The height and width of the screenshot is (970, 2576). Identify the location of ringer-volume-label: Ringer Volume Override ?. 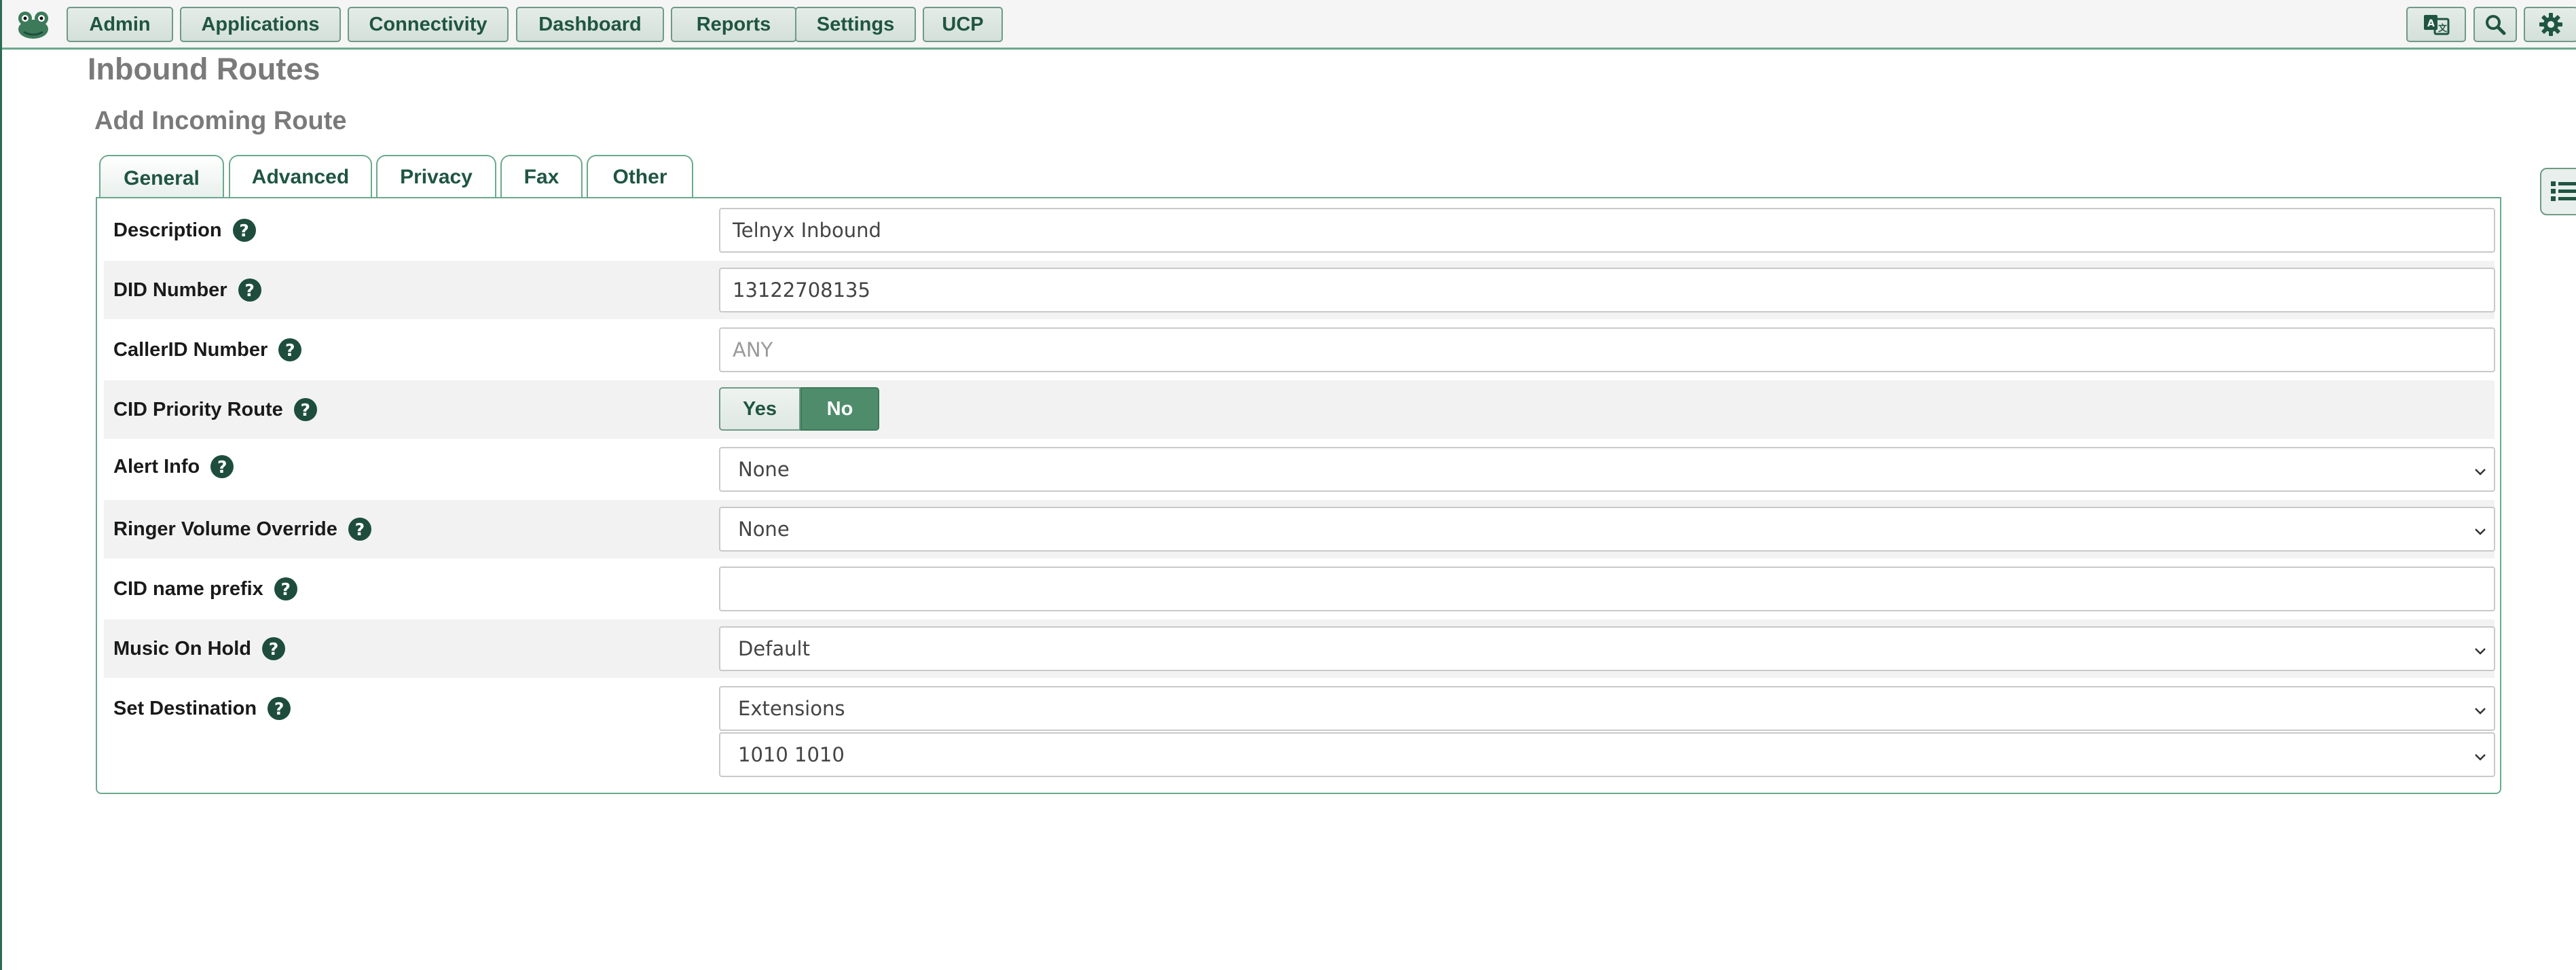
(242, 530).